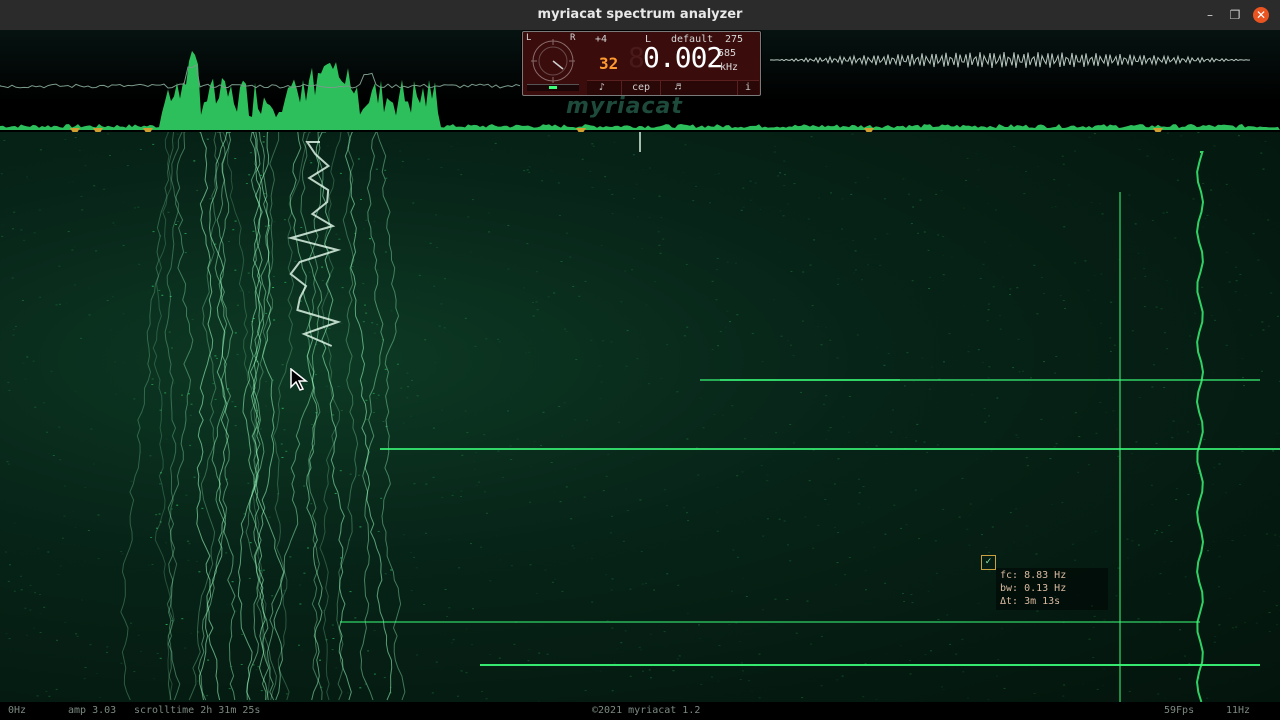 The image size is (1280, 720). What do you see at coordinates (601, 39) in the screenshot?
I see `channel-offset: +4` at bounding box center [601, 39].